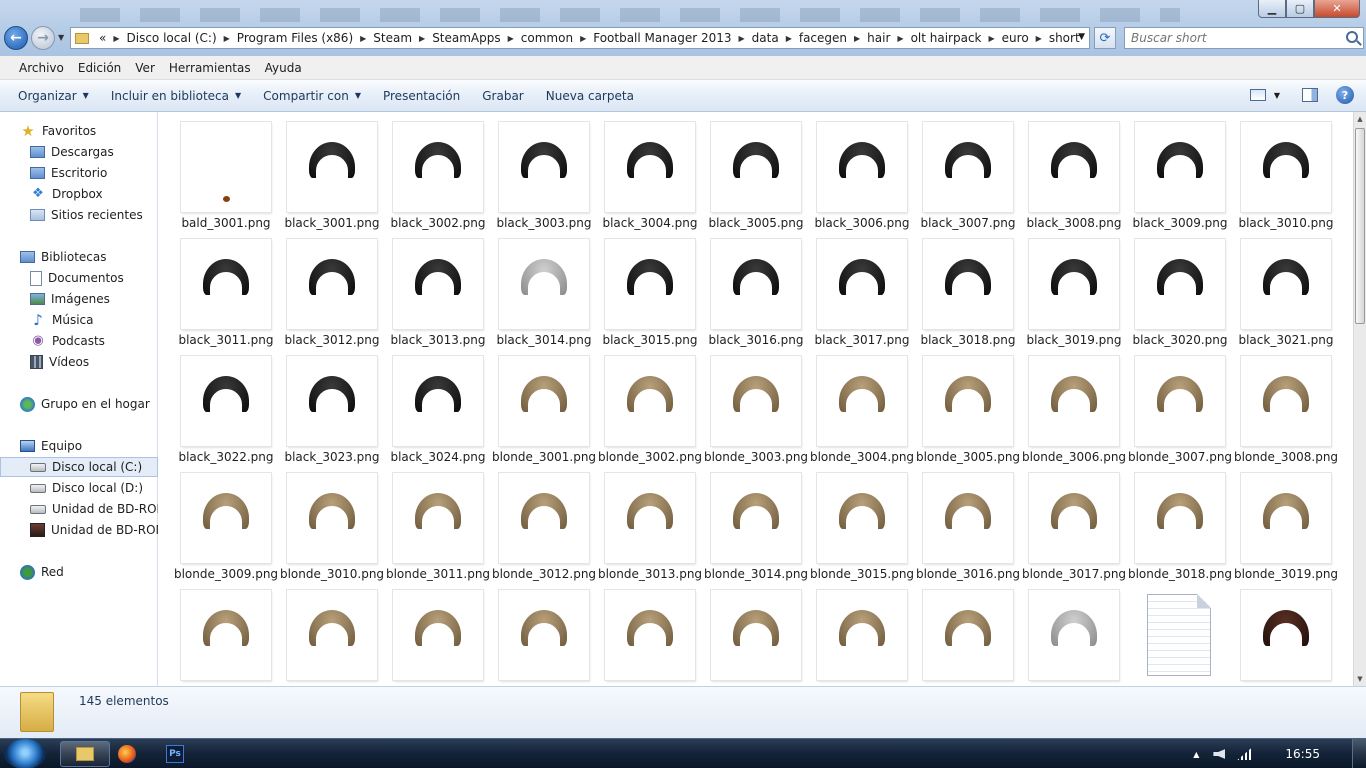 The height and width of the screenshot is (768, 1366). I want to click on file-item: black_3022.png, so click(230, 412).